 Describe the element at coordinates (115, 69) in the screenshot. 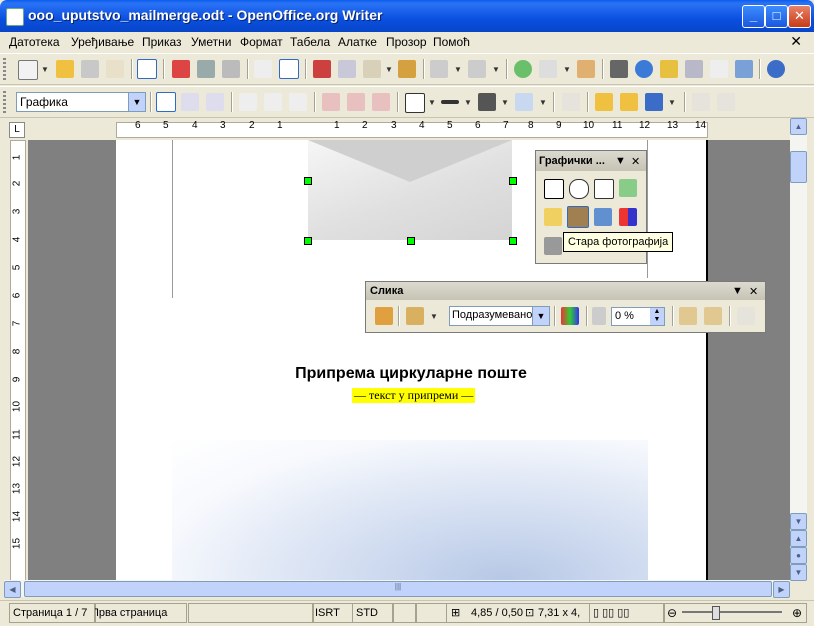

I see `email-icon` at that location.